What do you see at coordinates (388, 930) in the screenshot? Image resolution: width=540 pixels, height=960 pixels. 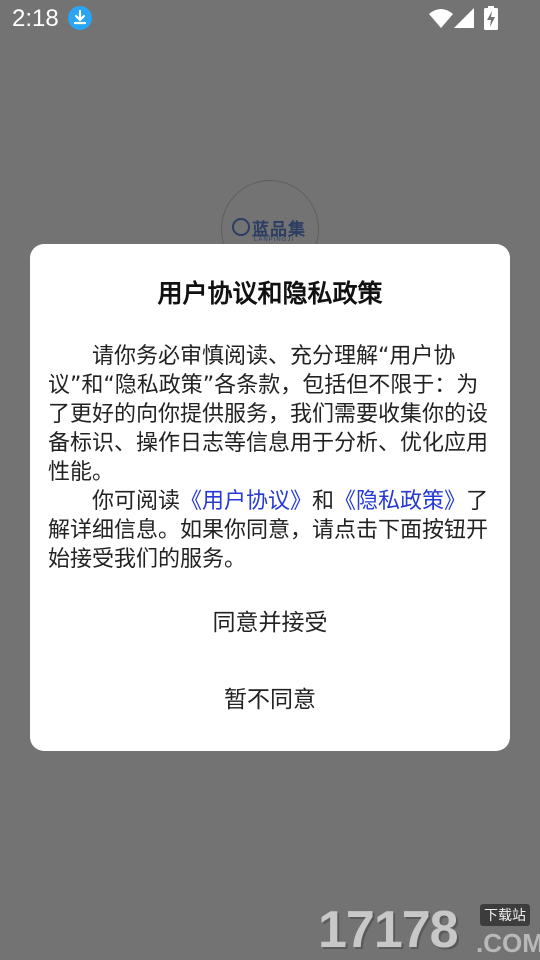 I see `watermark-digits: 17178` at bounding box center [388, 930].